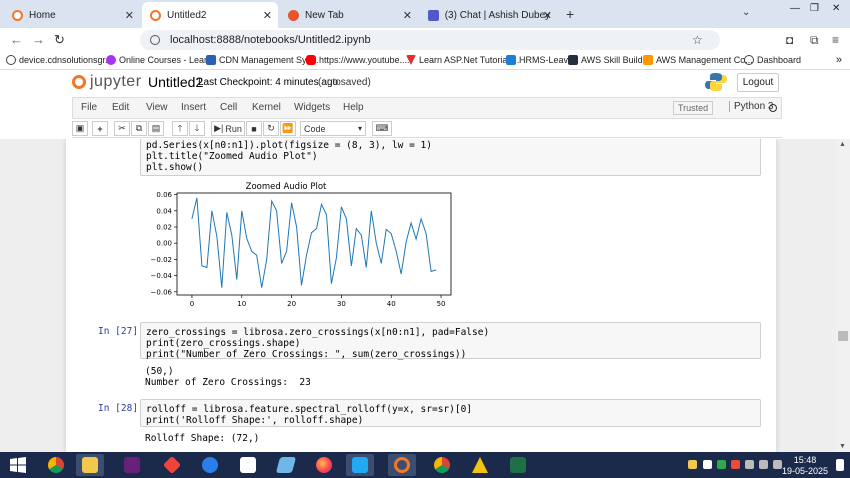 This screenshot has height=478, width=850. What do you see at coordinates (333, 128) in the screenshot?
I see `cell-type-select: Code ▾` at bounding box center [333, 128].